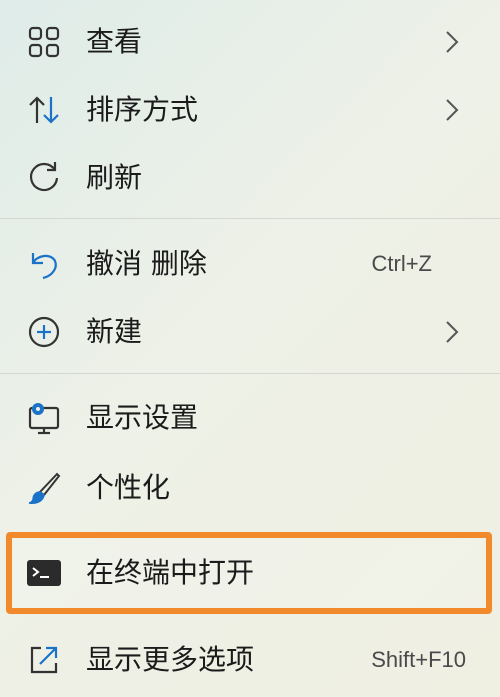 This screenshot has height=697, width=500. Describe the element at coordinates (44, 660) in the screenshot. I see `show-more-options-icon` at that location.